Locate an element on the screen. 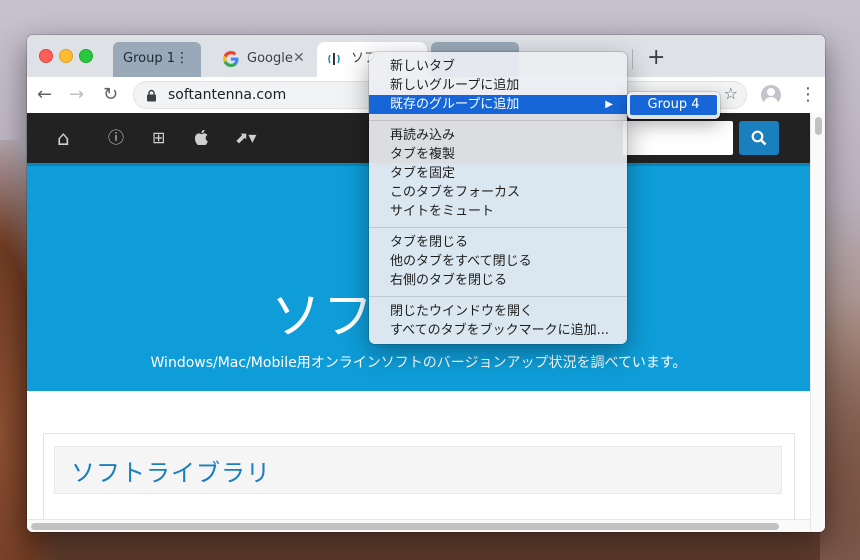 Image resolution: width=860 pixels, height=560 pixels. profile-avatar is located at coordinates (771, 95).